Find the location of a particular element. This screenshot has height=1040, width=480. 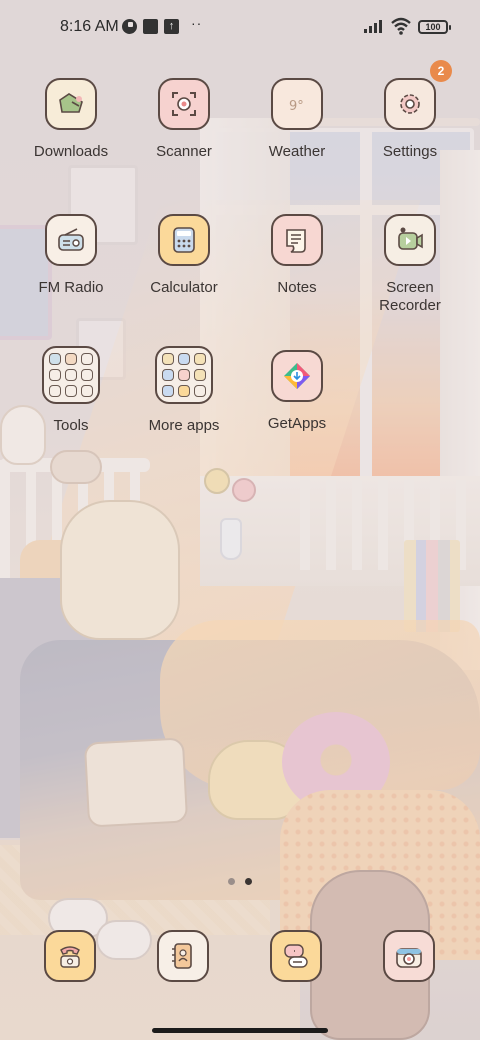

clock: 8:16 AM is located at coordinates (89, 26).